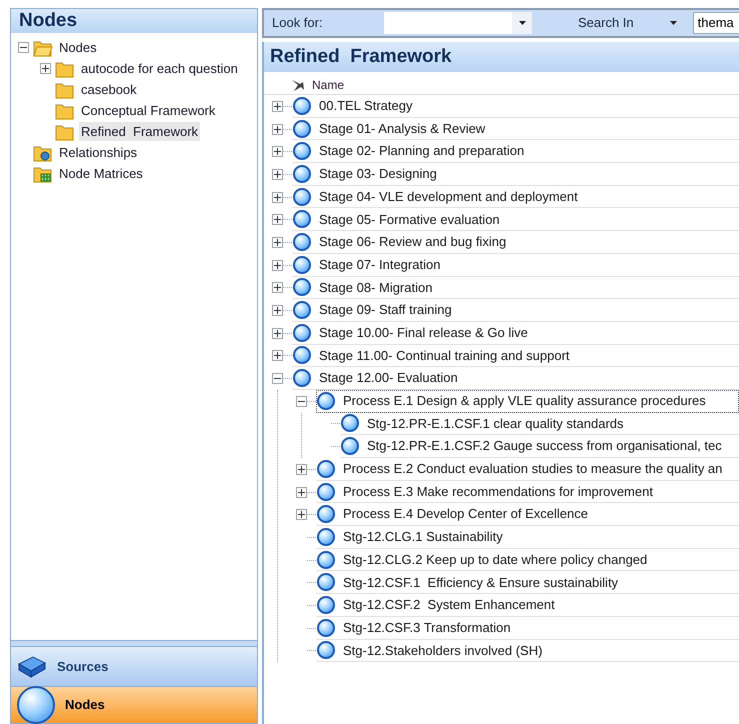 Image resolution: width=739 pixels, height=724 pixels. What do you see at coordinates (139, 132) in the screenshot?
I see `tree-item: Refined Framework` at bounding box center [139, 132].